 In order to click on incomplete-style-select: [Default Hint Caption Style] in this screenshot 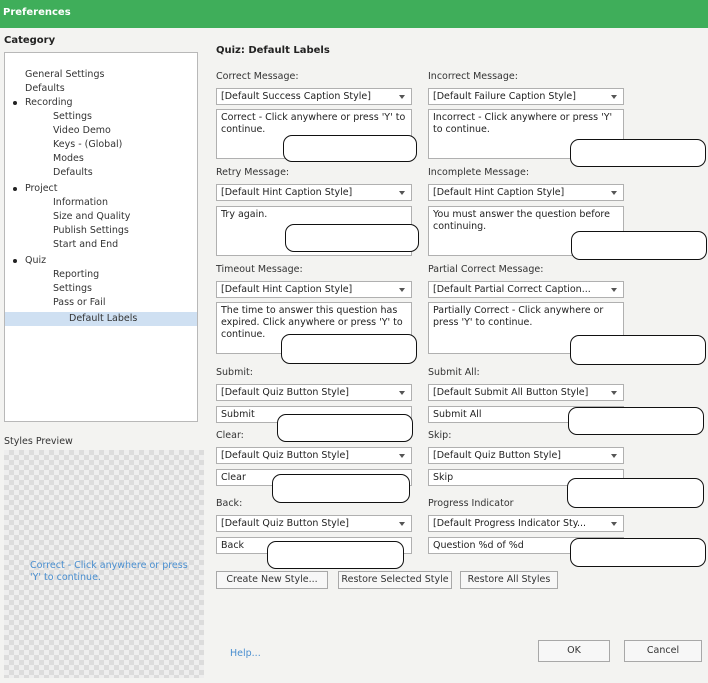, I will do `click(526, 192)`.